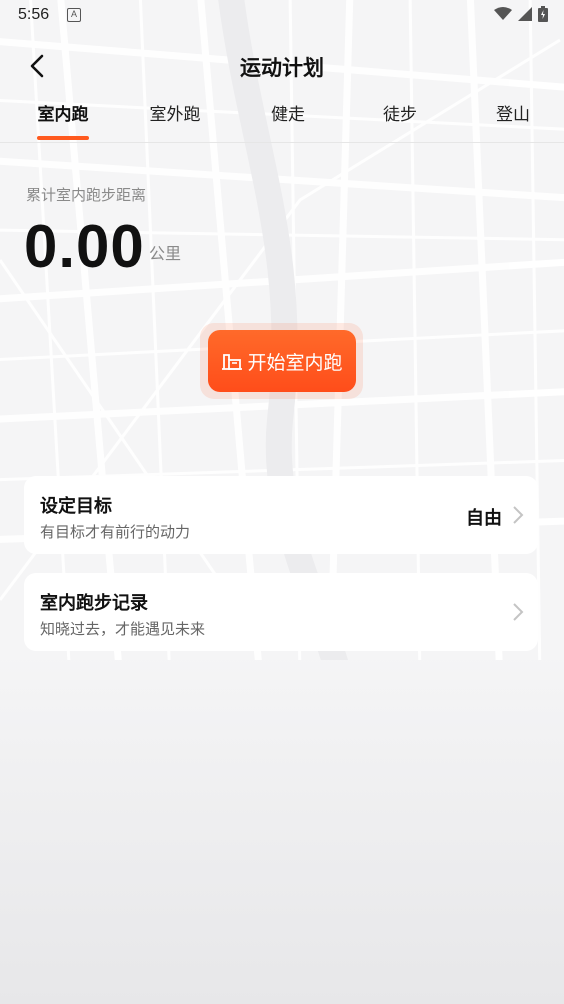  Describe the element at coordinates (503, 13) in the screenshot. I see `wifi-icon` at that location.